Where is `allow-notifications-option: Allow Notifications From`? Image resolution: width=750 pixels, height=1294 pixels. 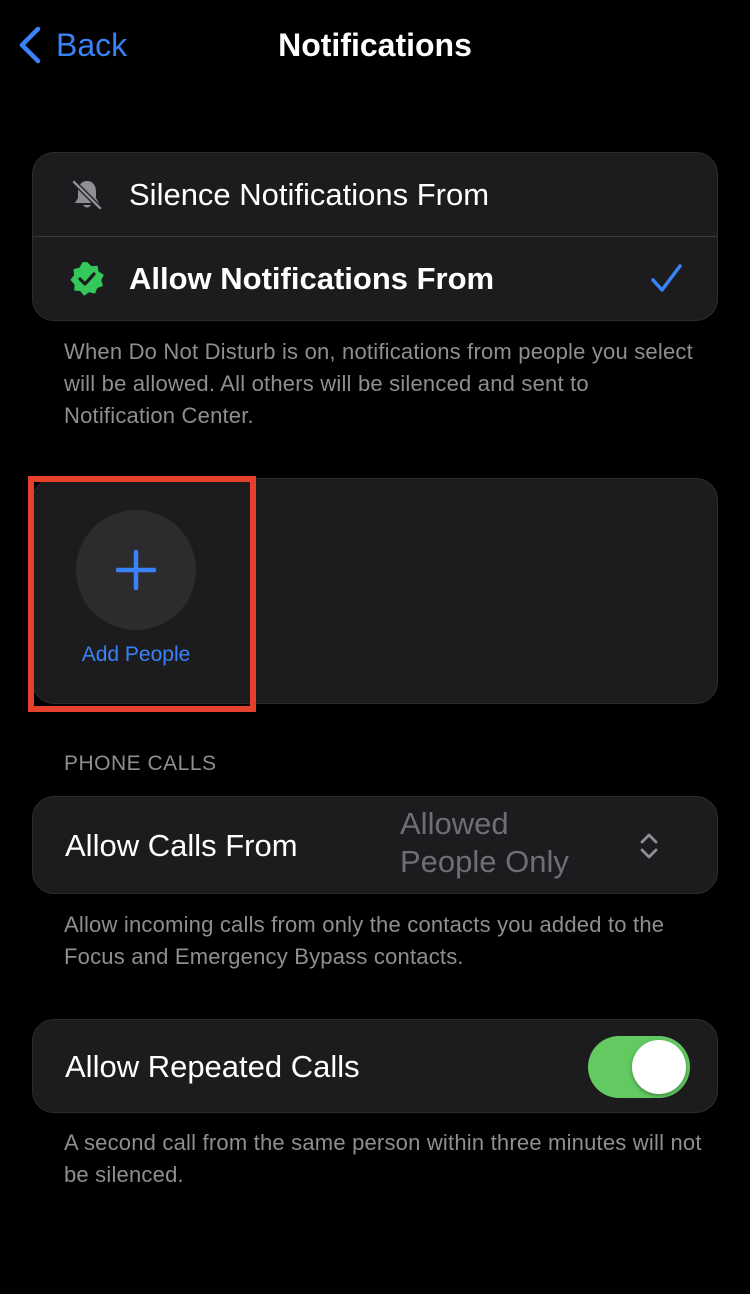 allow-notifications-option: Allow Notifications From is located at coordinates (375, 279).